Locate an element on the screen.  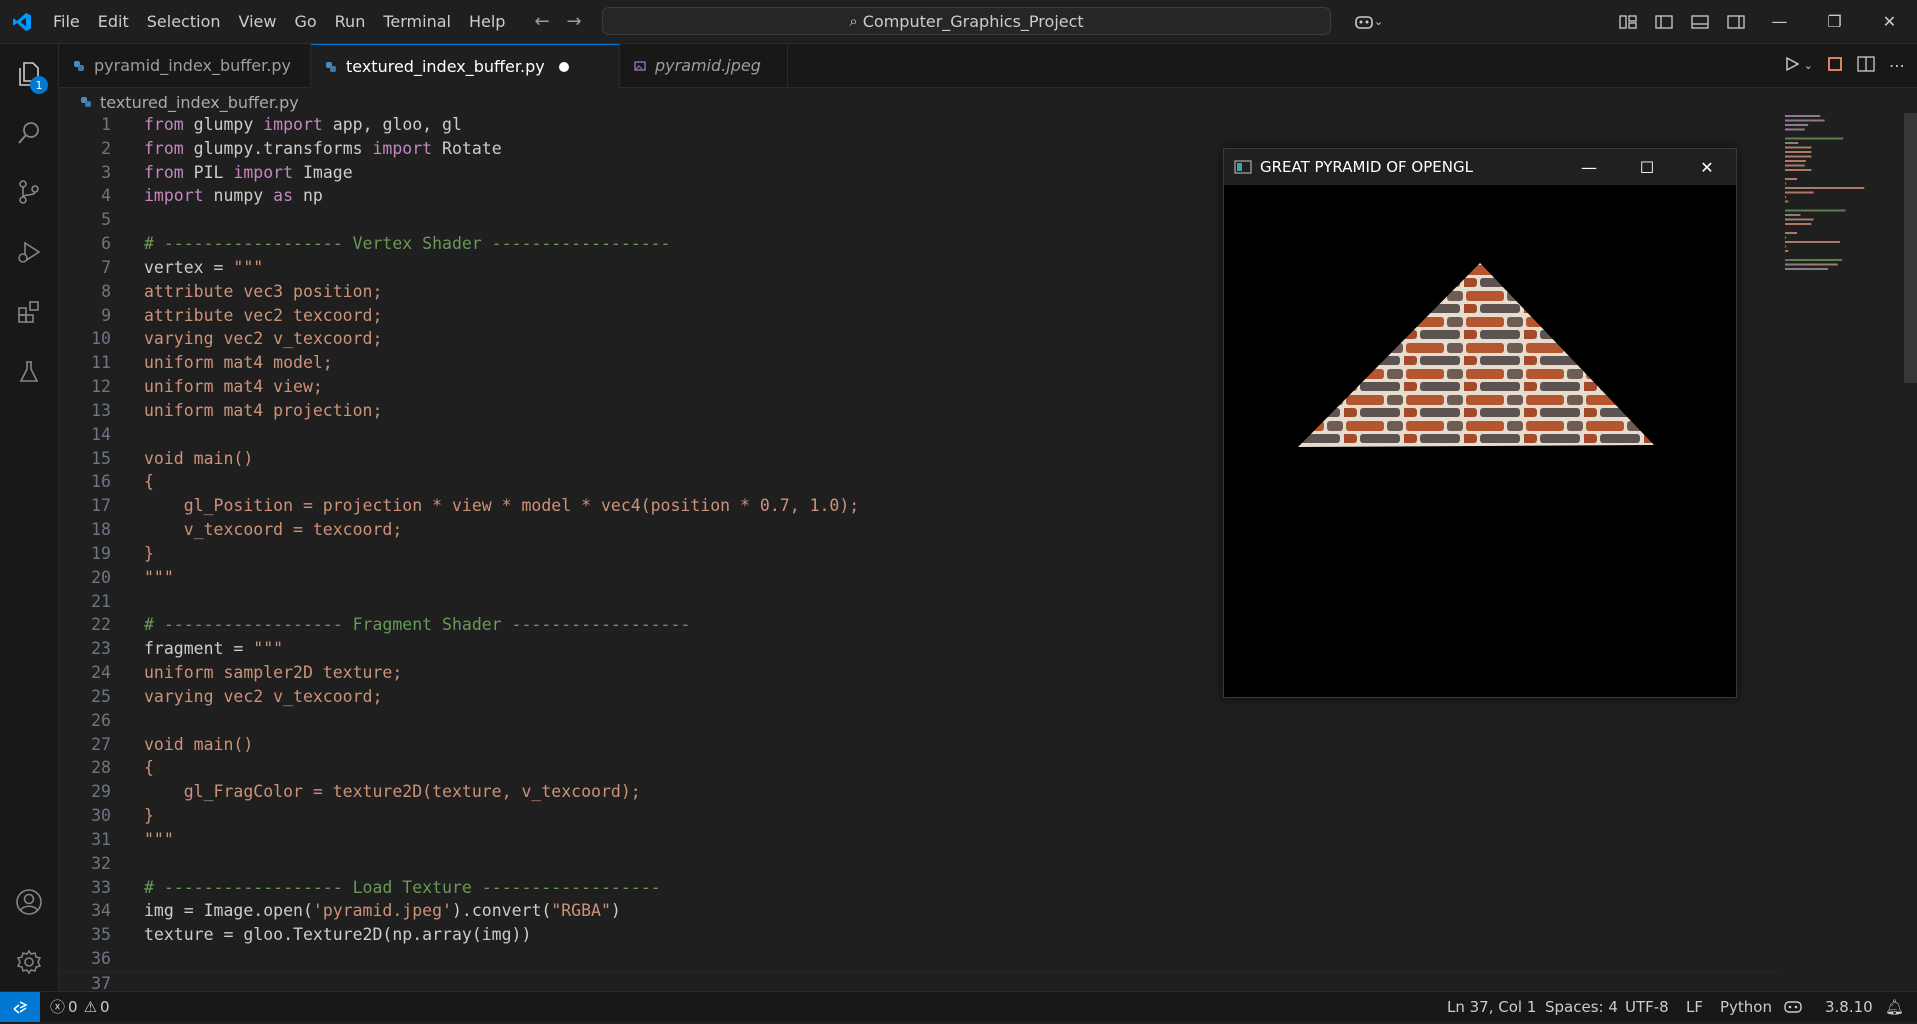
minimize-icon: — is located at coordinates (1779, 21).